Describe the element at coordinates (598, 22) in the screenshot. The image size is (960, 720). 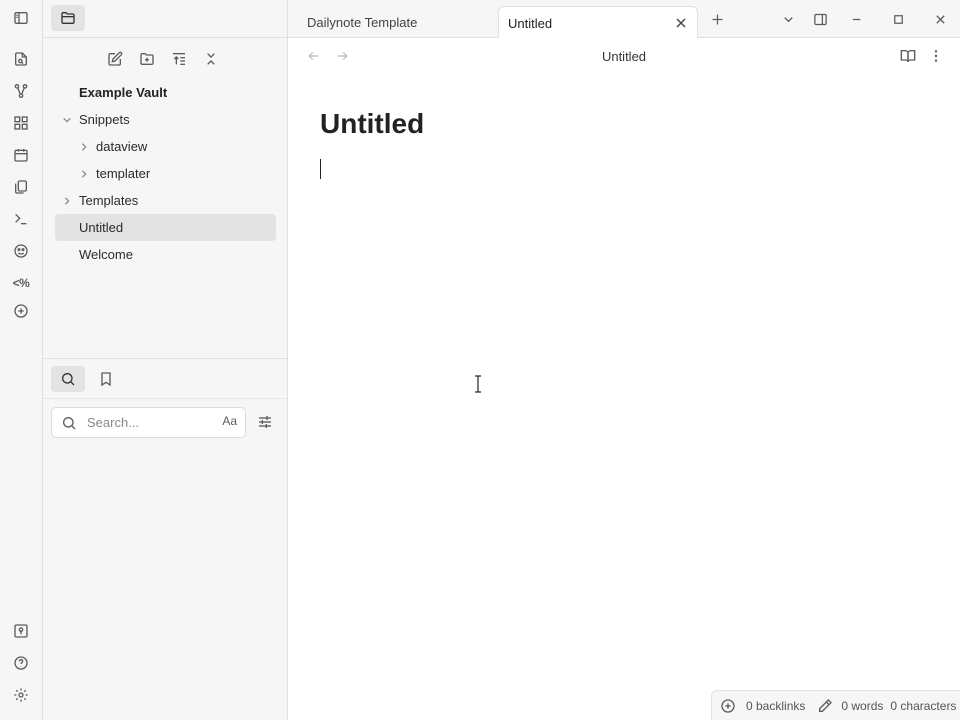
I see `tab-untitled: Untitled` at that location.